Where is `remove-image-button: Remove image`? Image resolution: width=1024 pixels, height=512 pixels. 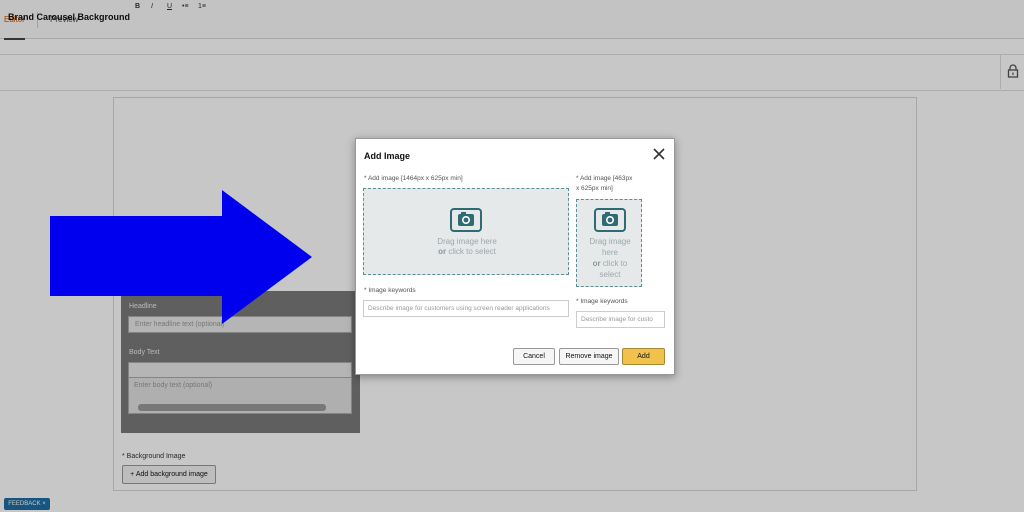 remove-image-button: Remove image is located at coordinates (589, 356).